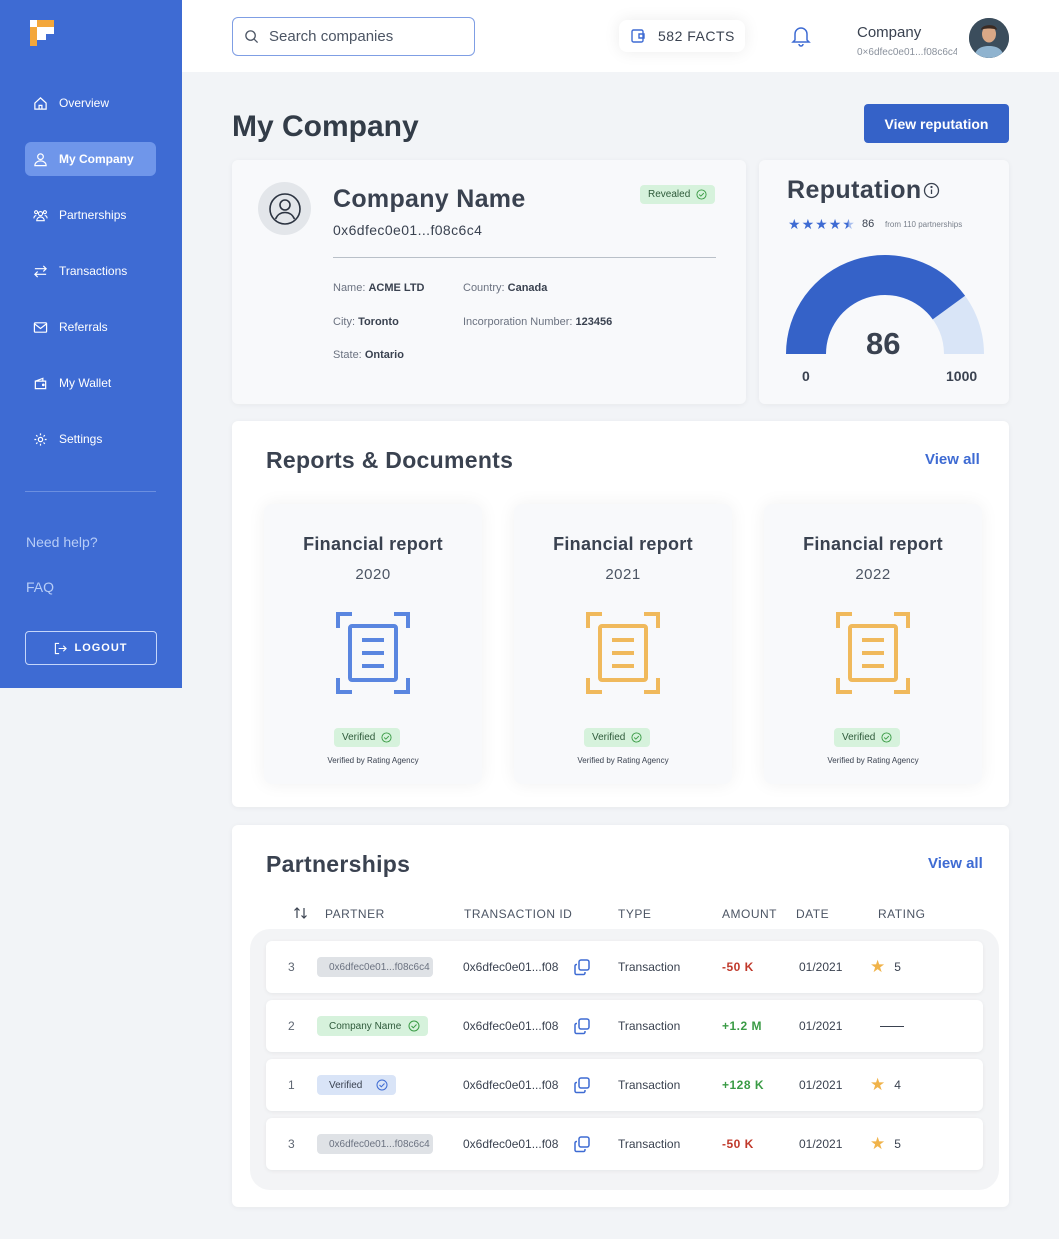 Image resolution: width=1059 pixels, height=1239 pixels. I want to click on column-header: PARTNER, so click(355, 914).